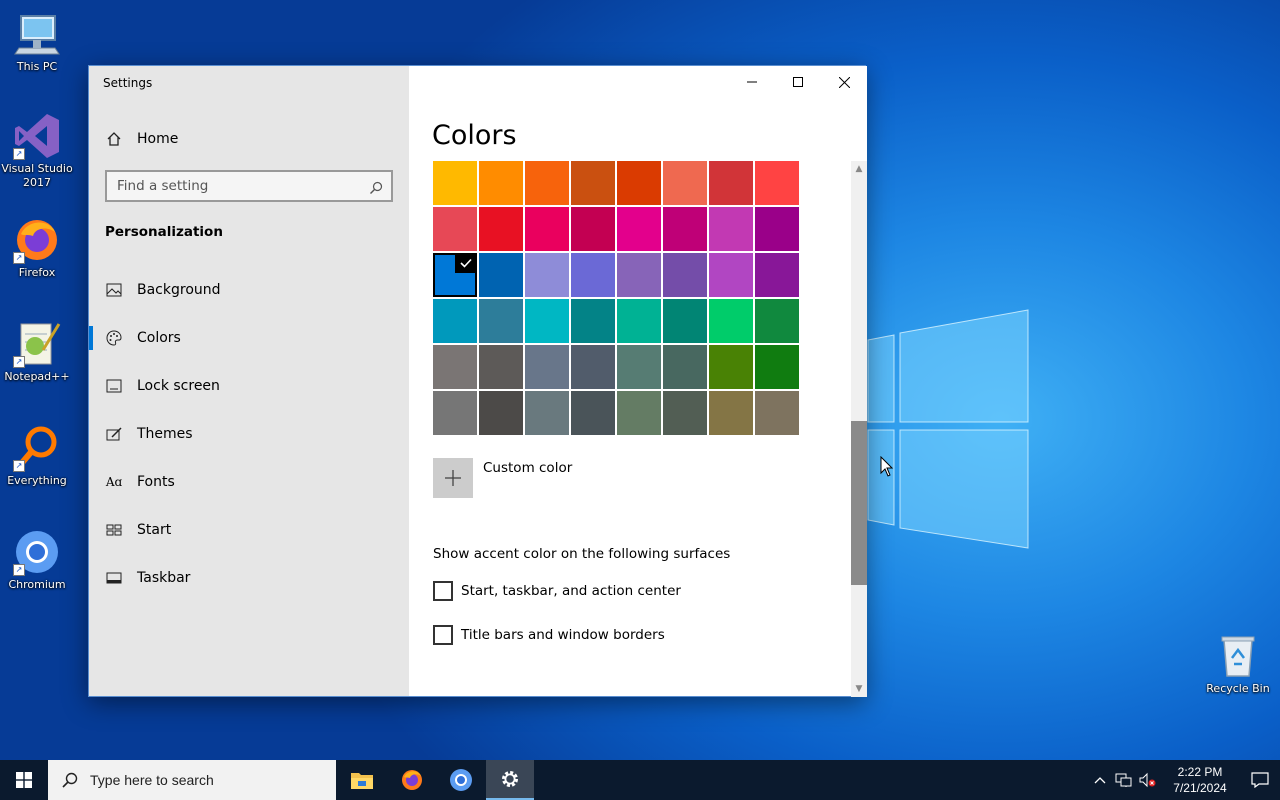 This screenshot has width=1280, height=800. Describe the element at coordinates (752, 82) in the screenshot. I see `minimize-button` at that location.